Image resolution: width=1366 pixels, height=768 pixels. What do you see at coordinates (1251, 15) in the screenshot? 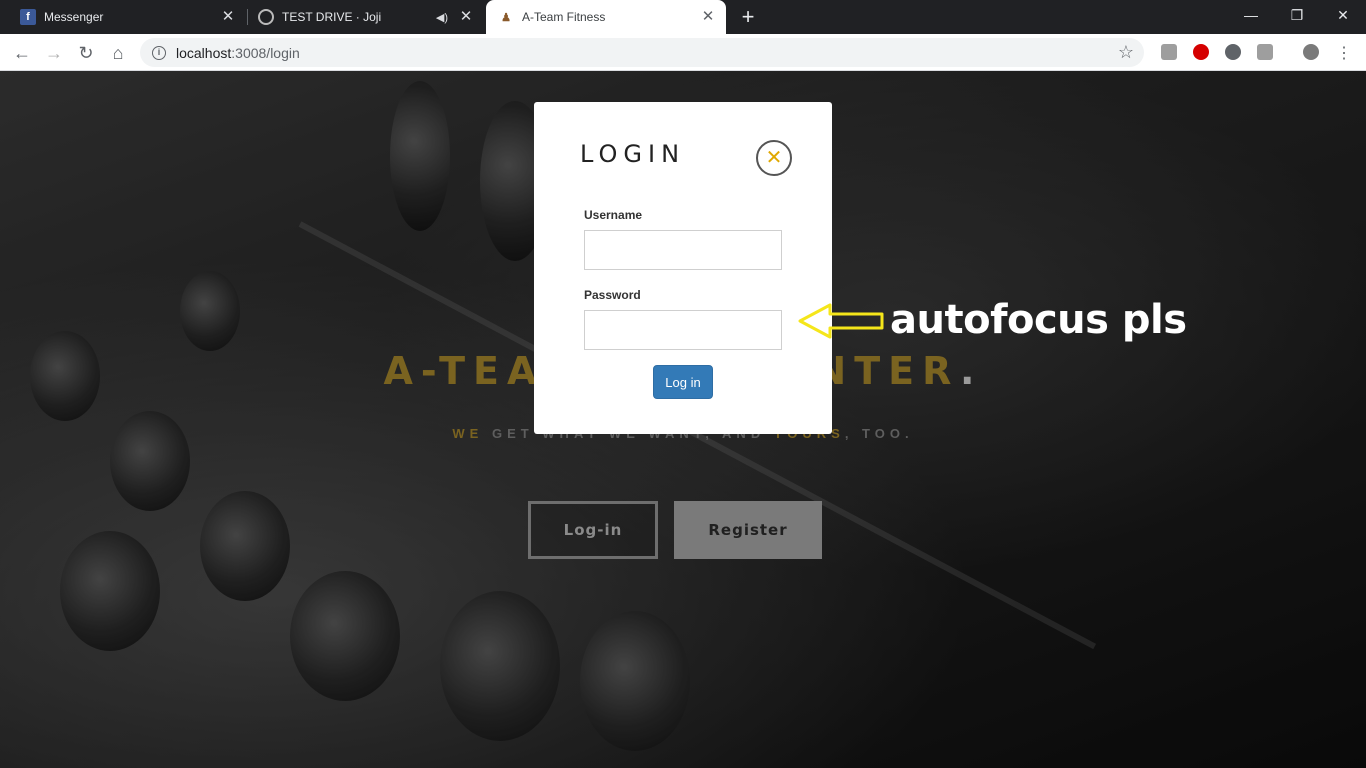
I see `minimize-icon: —` at bounding box center [1251, 15].